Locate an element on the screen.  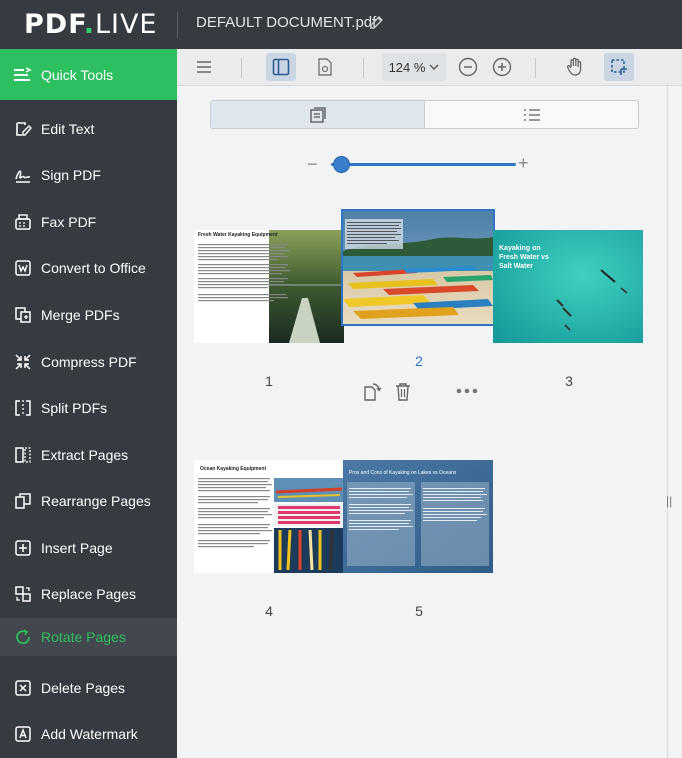
slider-track is located at coordinates (423, 164).